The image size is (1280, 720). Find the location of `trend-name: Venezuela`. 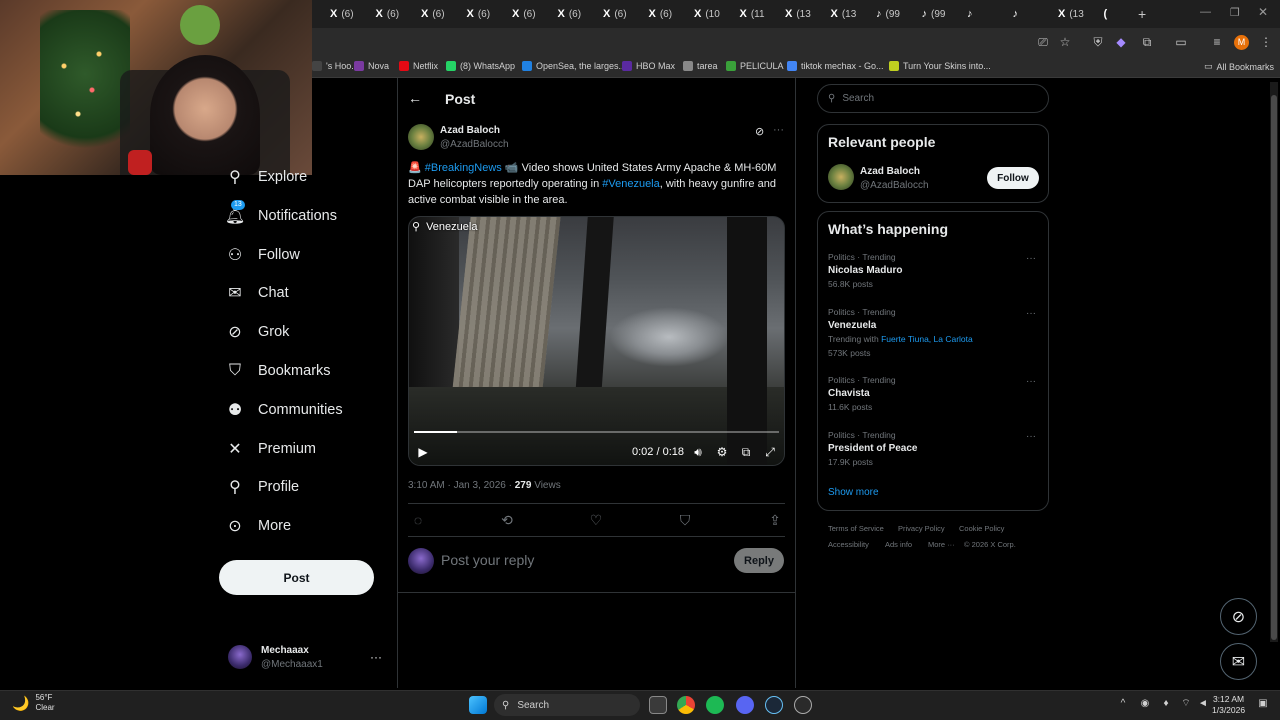

trend-name: Venezuela is located at coordinates (852, 325).